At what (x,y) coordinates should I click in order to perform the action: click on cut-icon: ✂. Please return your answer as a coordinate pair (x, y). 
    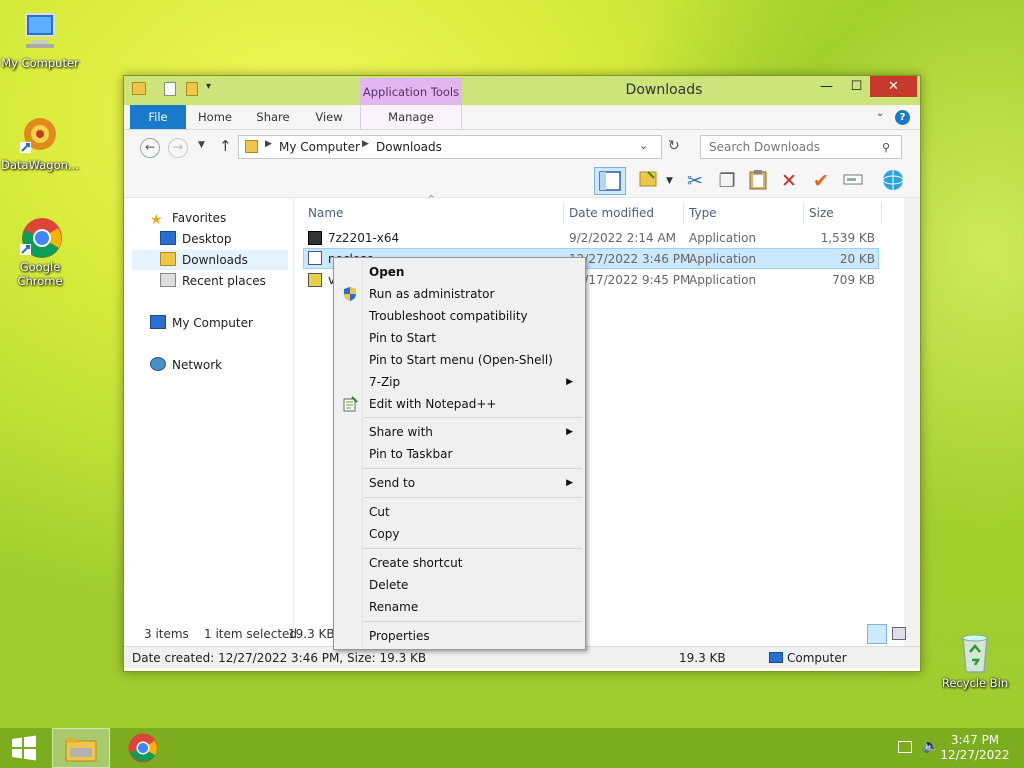
    Looking at the image, I should click on (695, 181).